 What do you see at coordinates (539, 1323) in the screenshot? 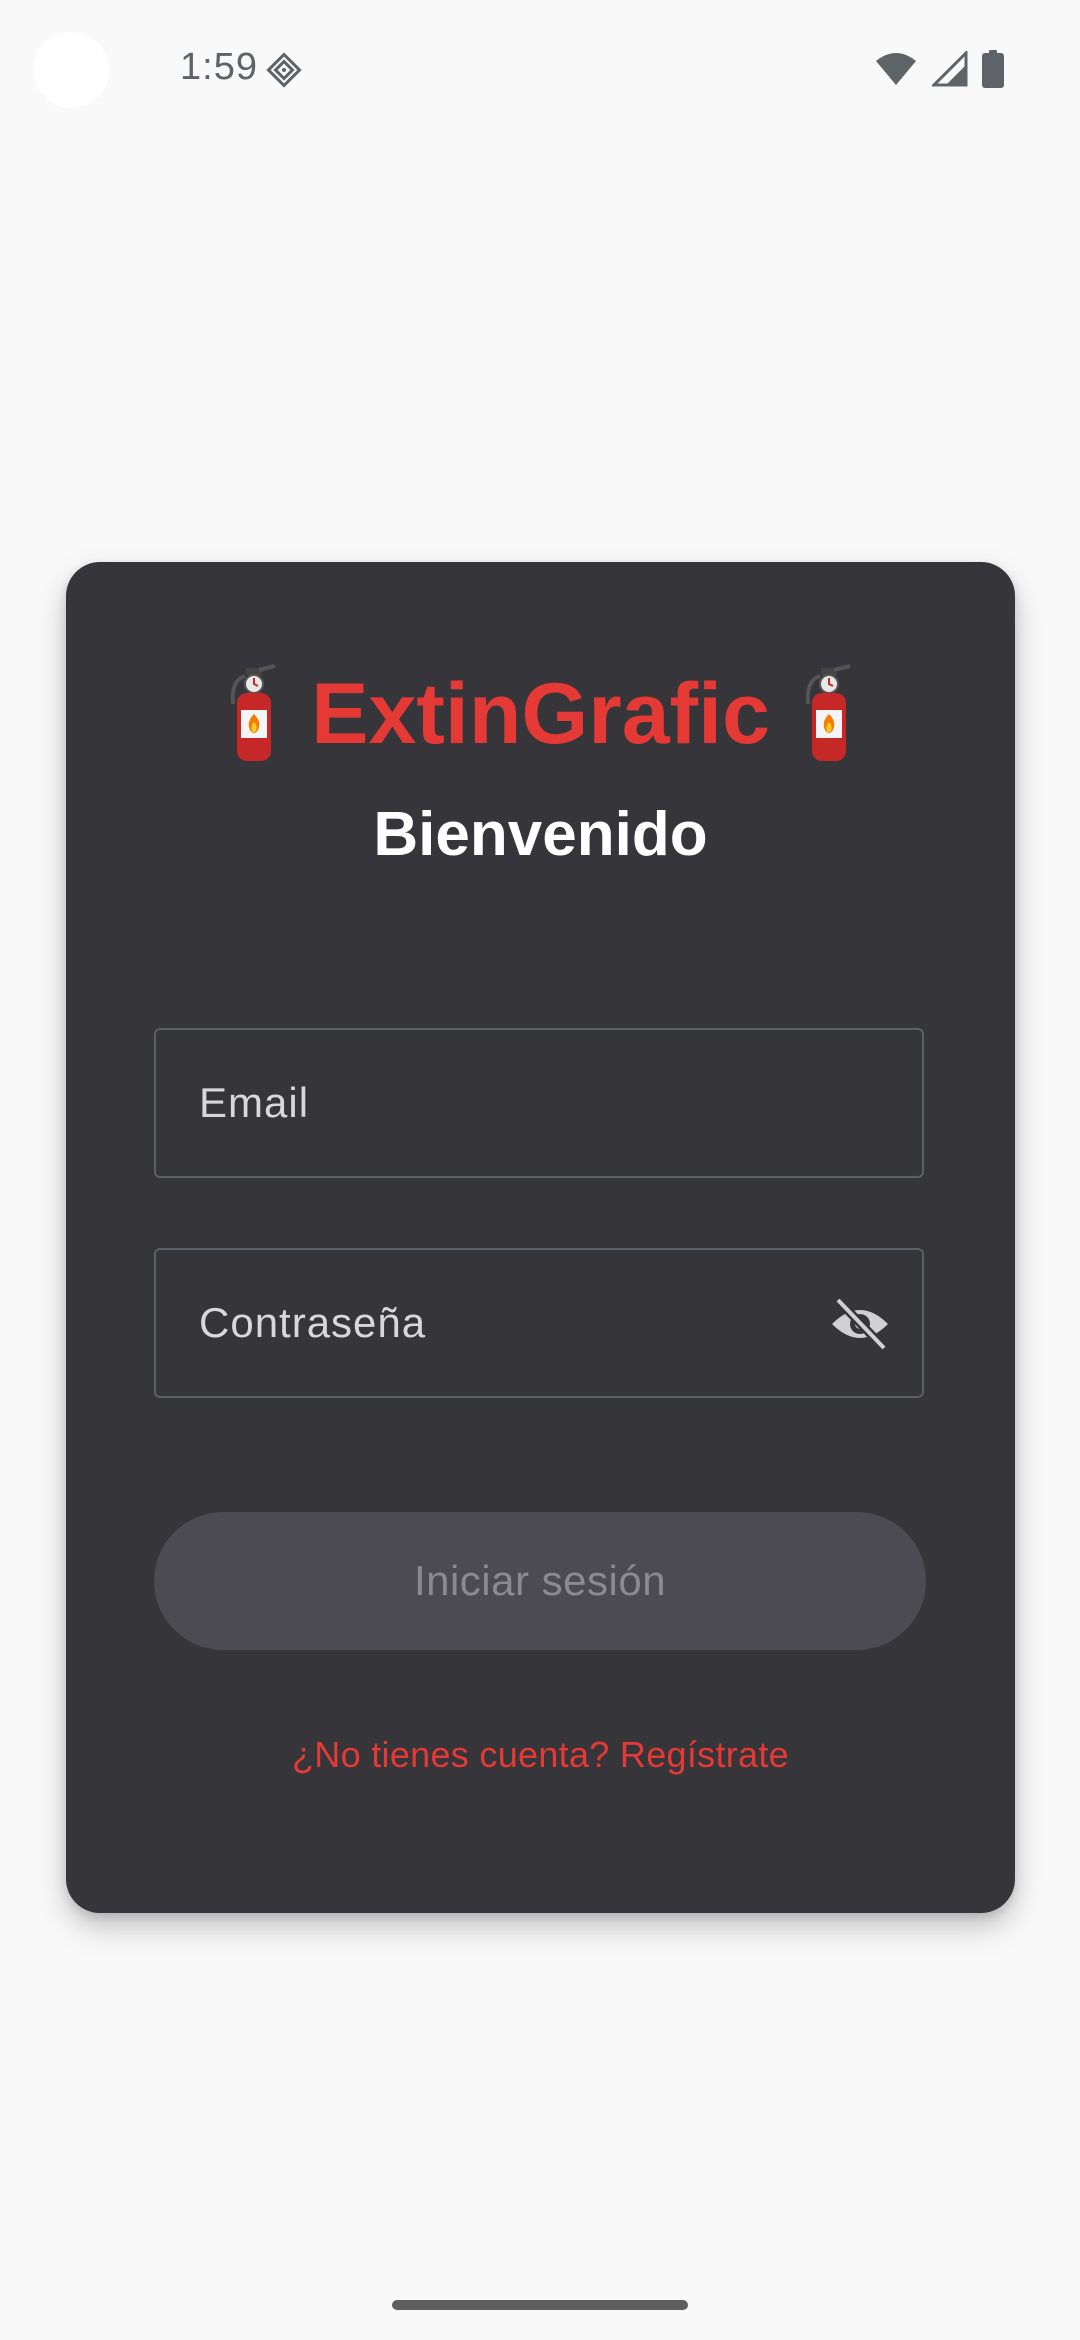
I see `password-field: Contraseña` at bounding box center [539, 1323].